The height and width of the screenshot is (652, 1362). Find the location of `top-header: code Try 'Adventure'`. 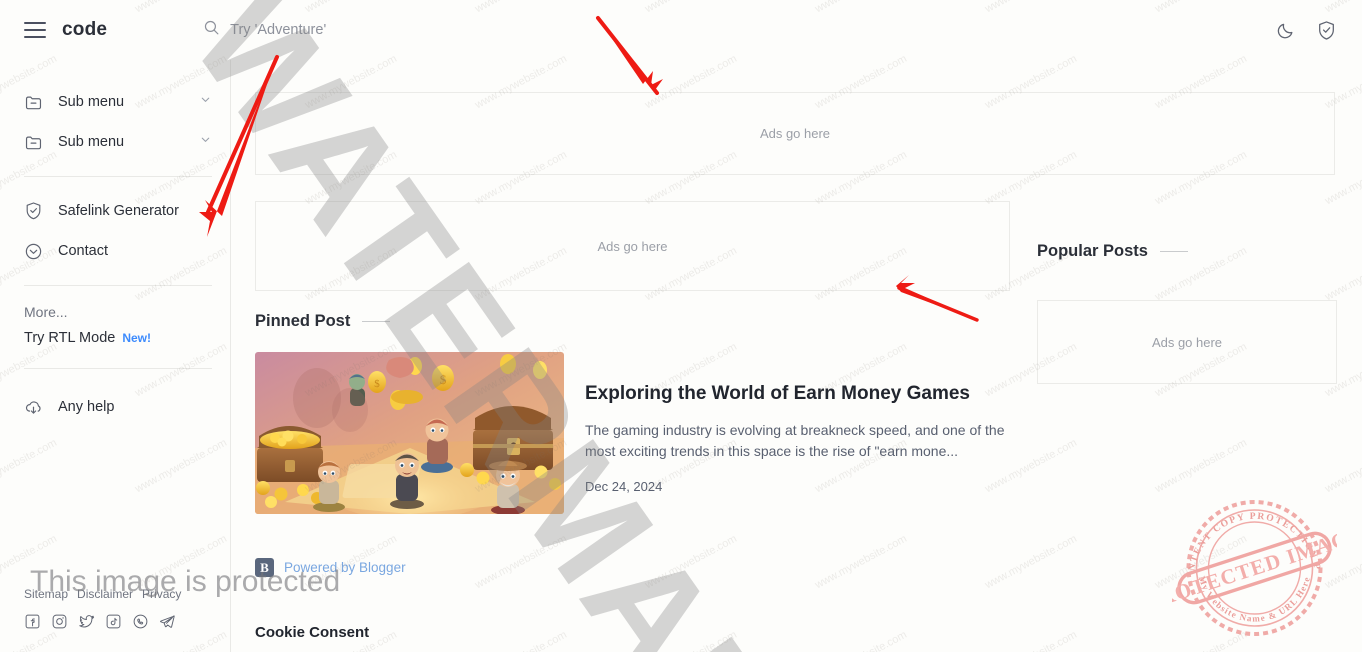

top-header: code Try 'Adventure' is located at coordinates (681, 30).